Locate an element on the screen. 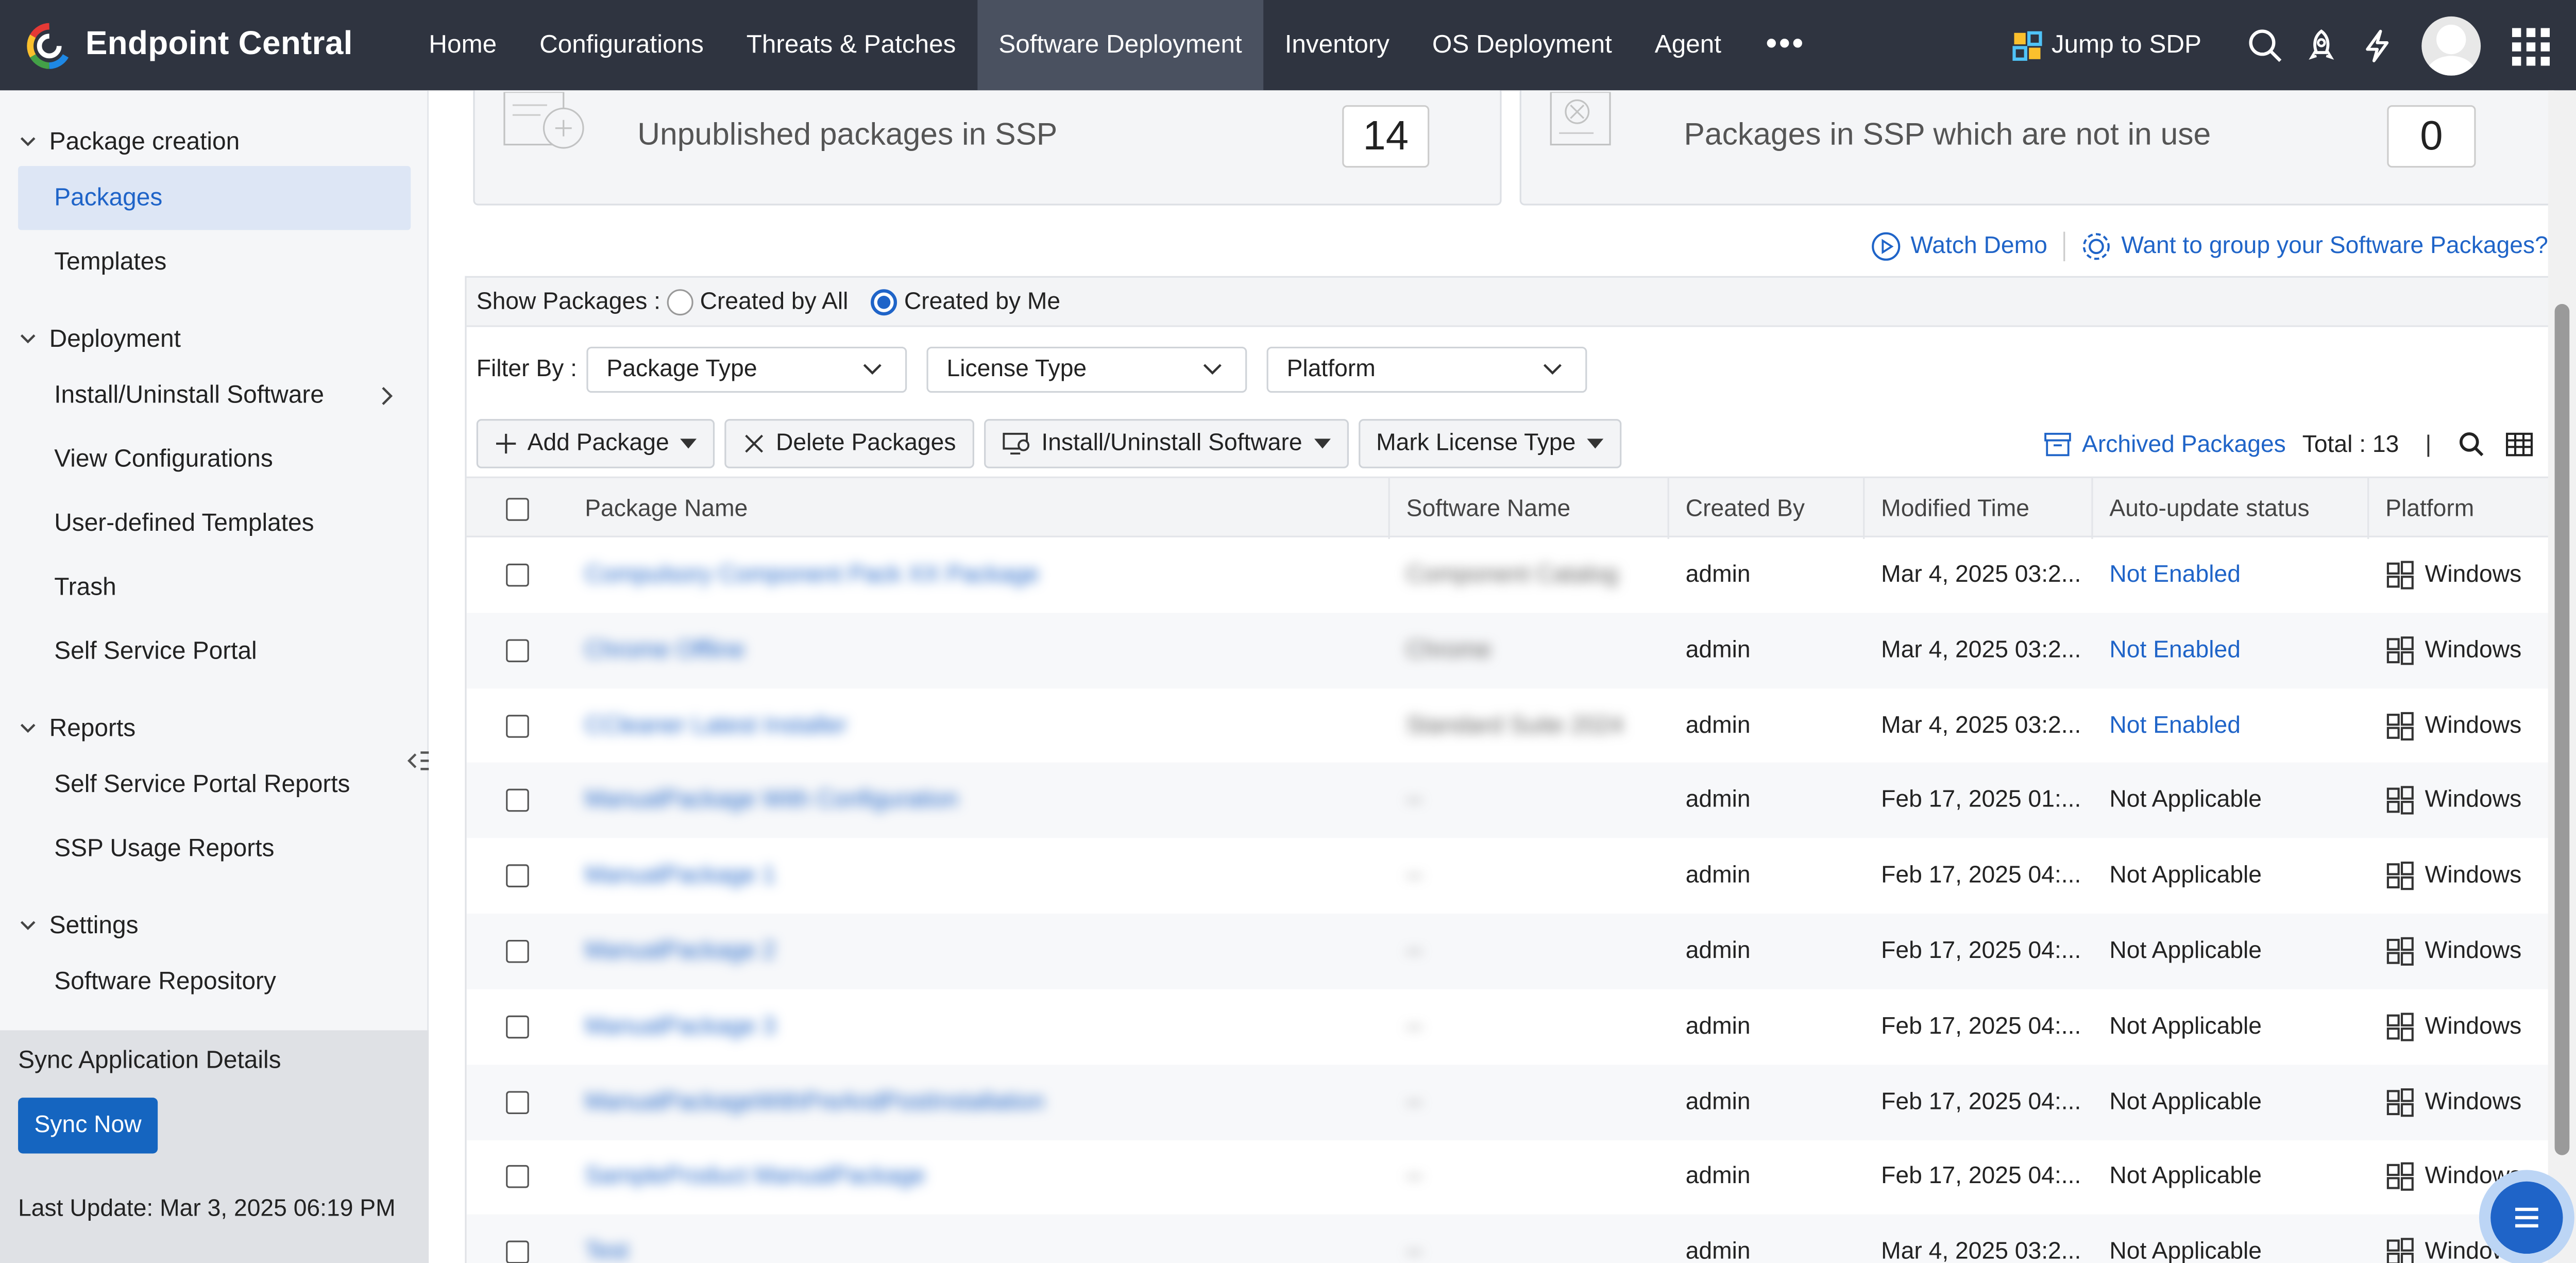 The width and height of the screenshot is (2576, 1263). sidebar-item-software-repository: Software Repository is located at coordinates (206, 982).